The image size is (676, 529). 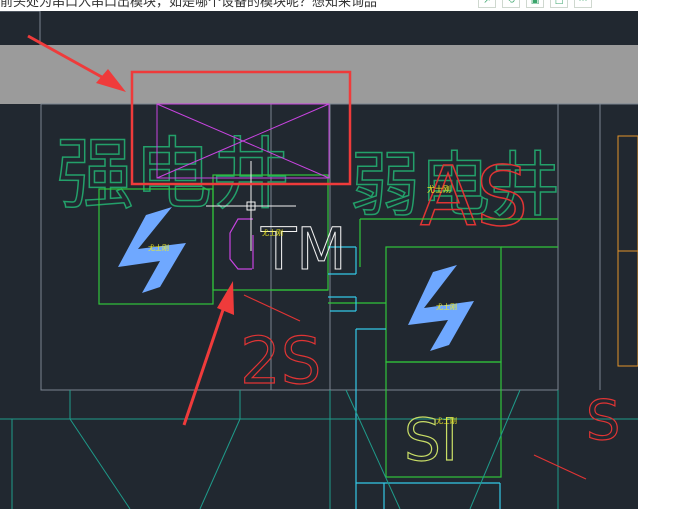 I want to click on page-right-margin, so click(x=657, y=260).